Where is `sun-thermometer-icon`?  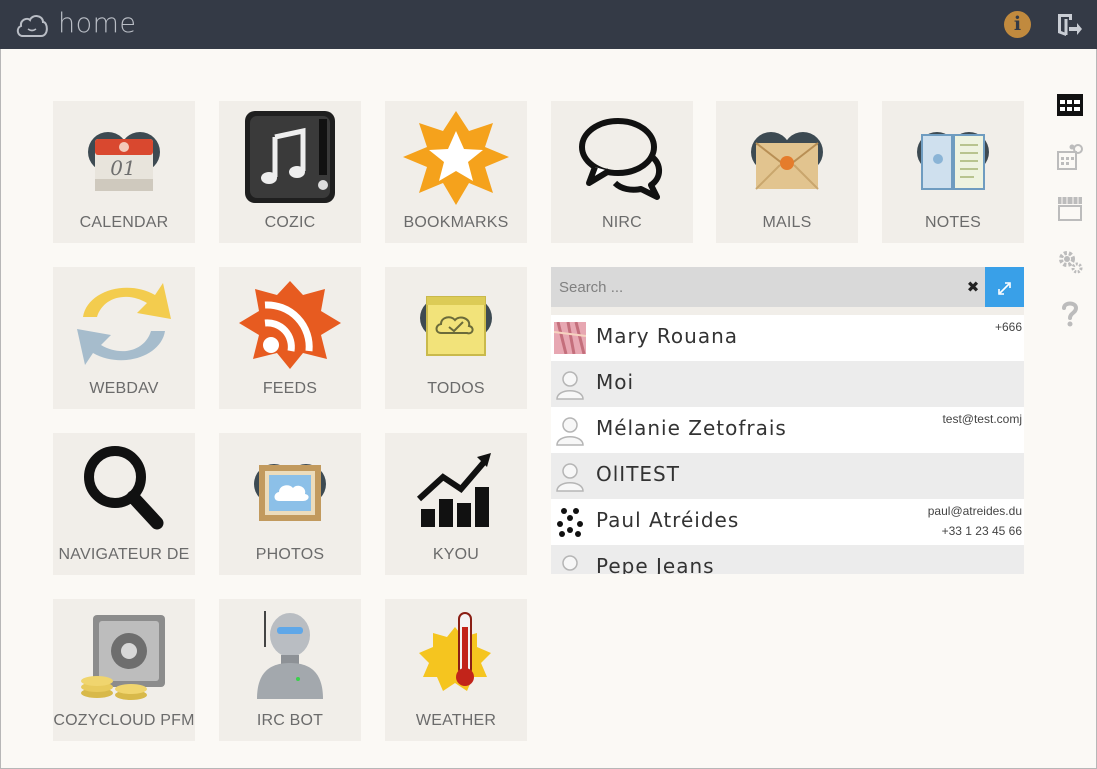 sun-thermometer-icon is located at coordinates (455, 651).